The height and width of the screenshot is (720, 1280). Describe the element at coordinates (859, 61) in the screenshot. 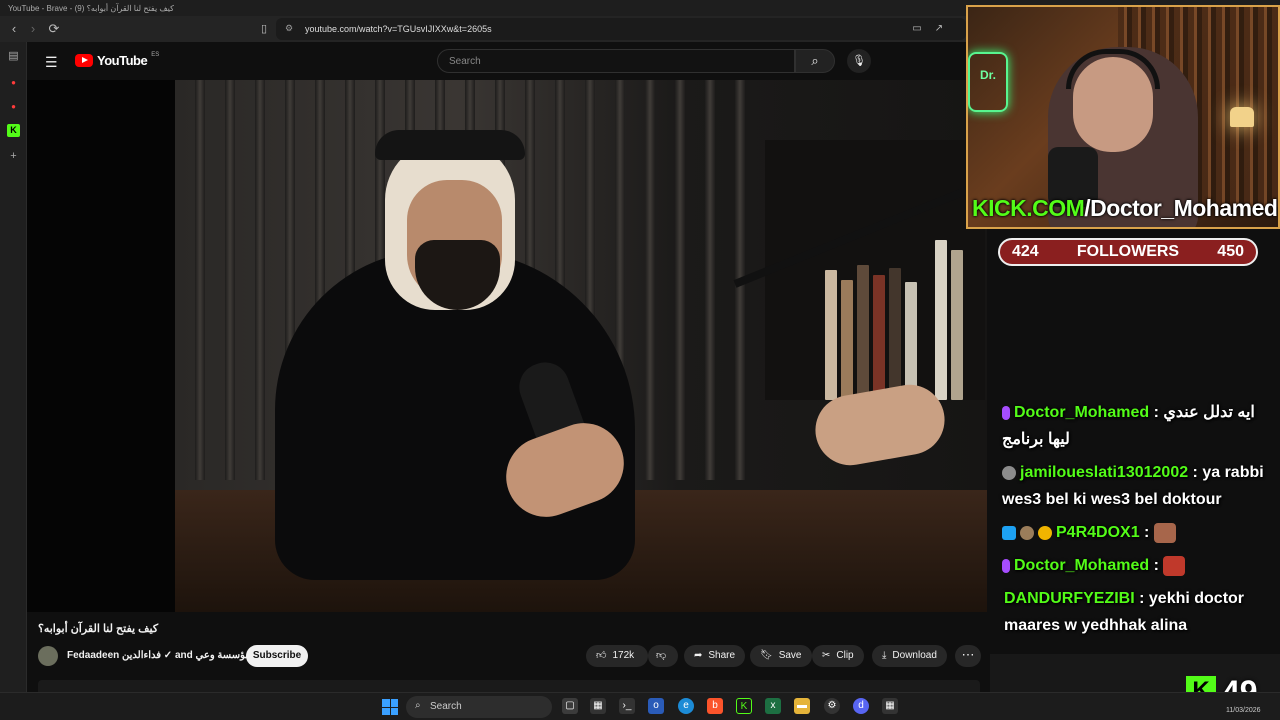

I see `voice-search-icon: 🎙` at that location.